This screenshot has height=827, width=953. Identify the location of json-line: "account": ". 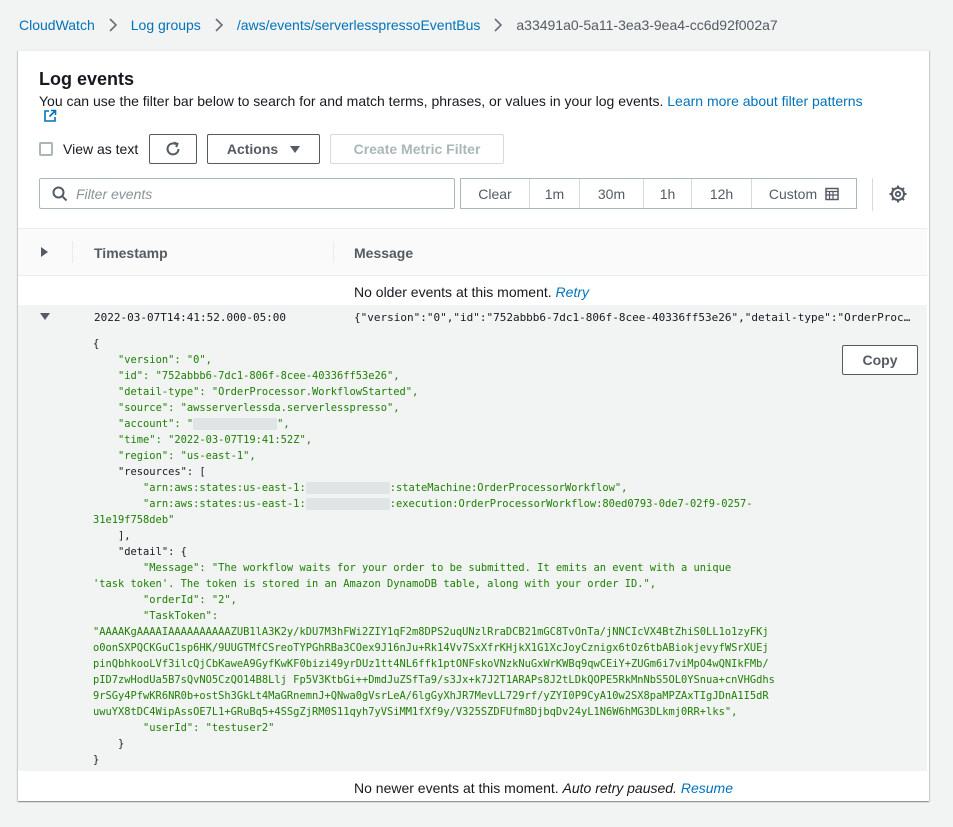
(156, 424).